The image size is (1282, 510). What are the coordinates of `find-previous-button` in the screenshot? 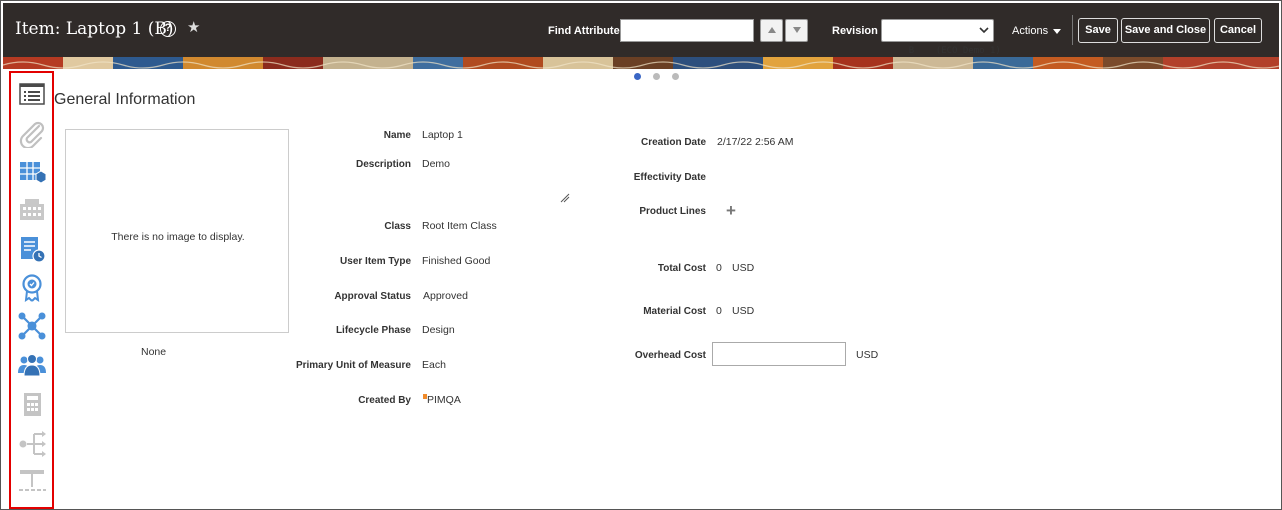 It's located at (771, 30).